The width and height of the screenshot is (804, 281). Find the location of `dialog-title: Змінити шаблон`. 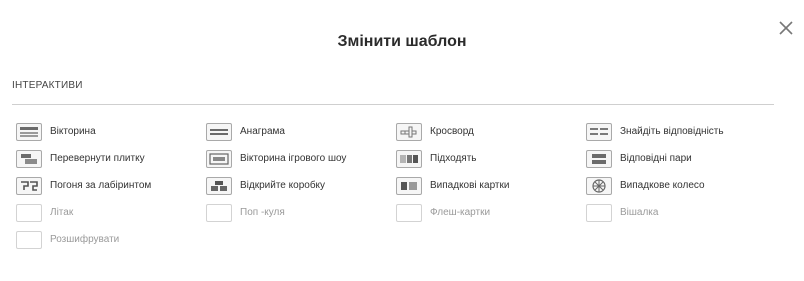

dialog-title: Змінити шаблон is located at coordinates (402, 41).